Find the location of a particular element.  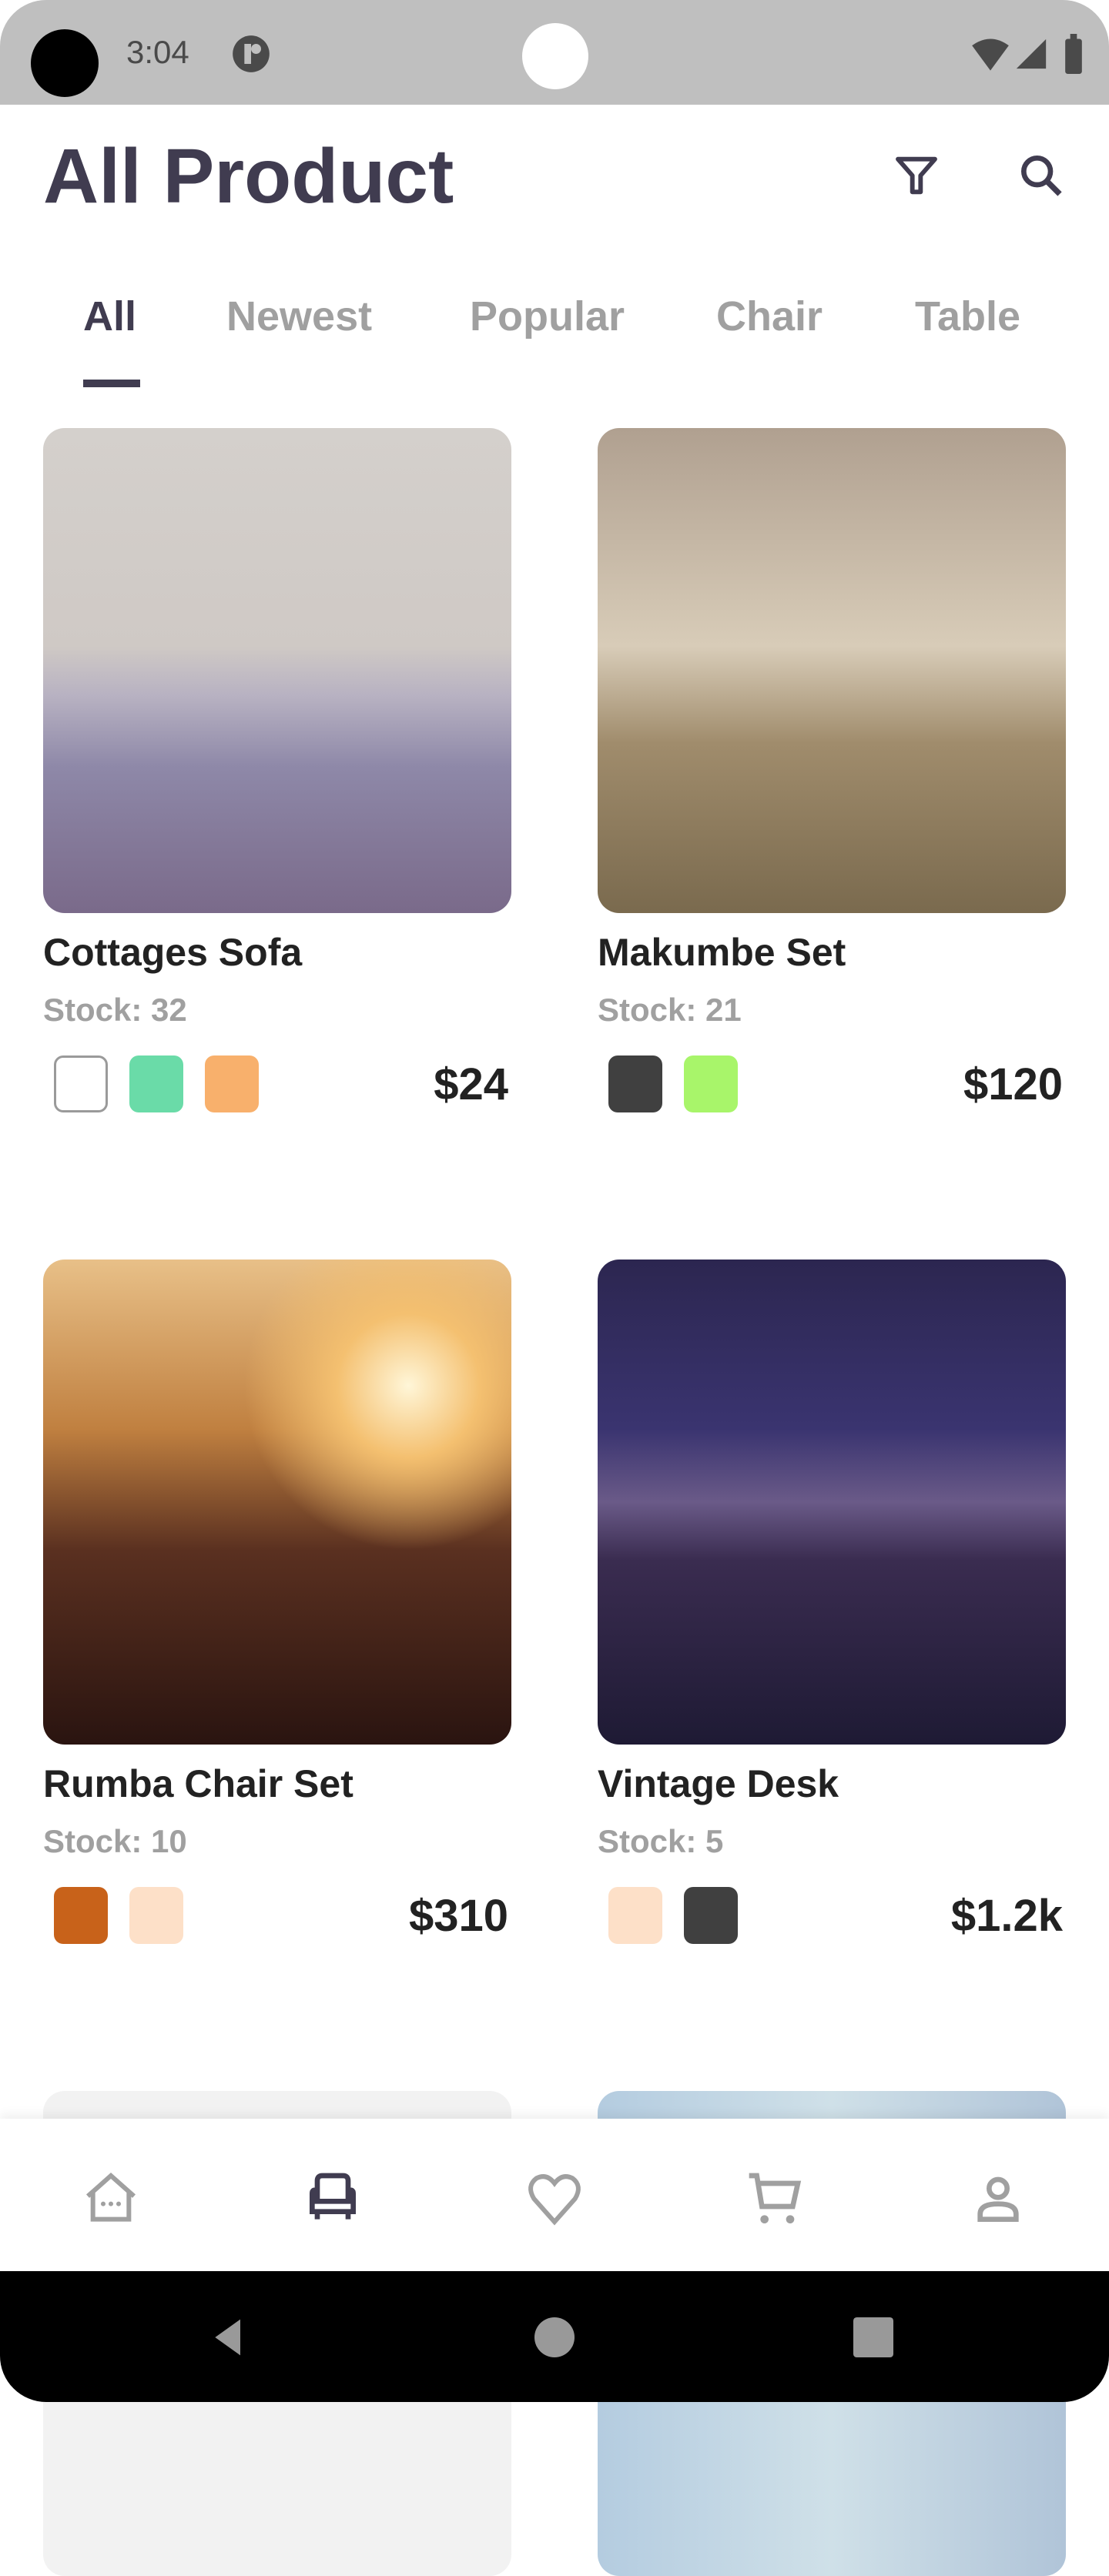

recents-icon is located at coordinates (873, 2337).